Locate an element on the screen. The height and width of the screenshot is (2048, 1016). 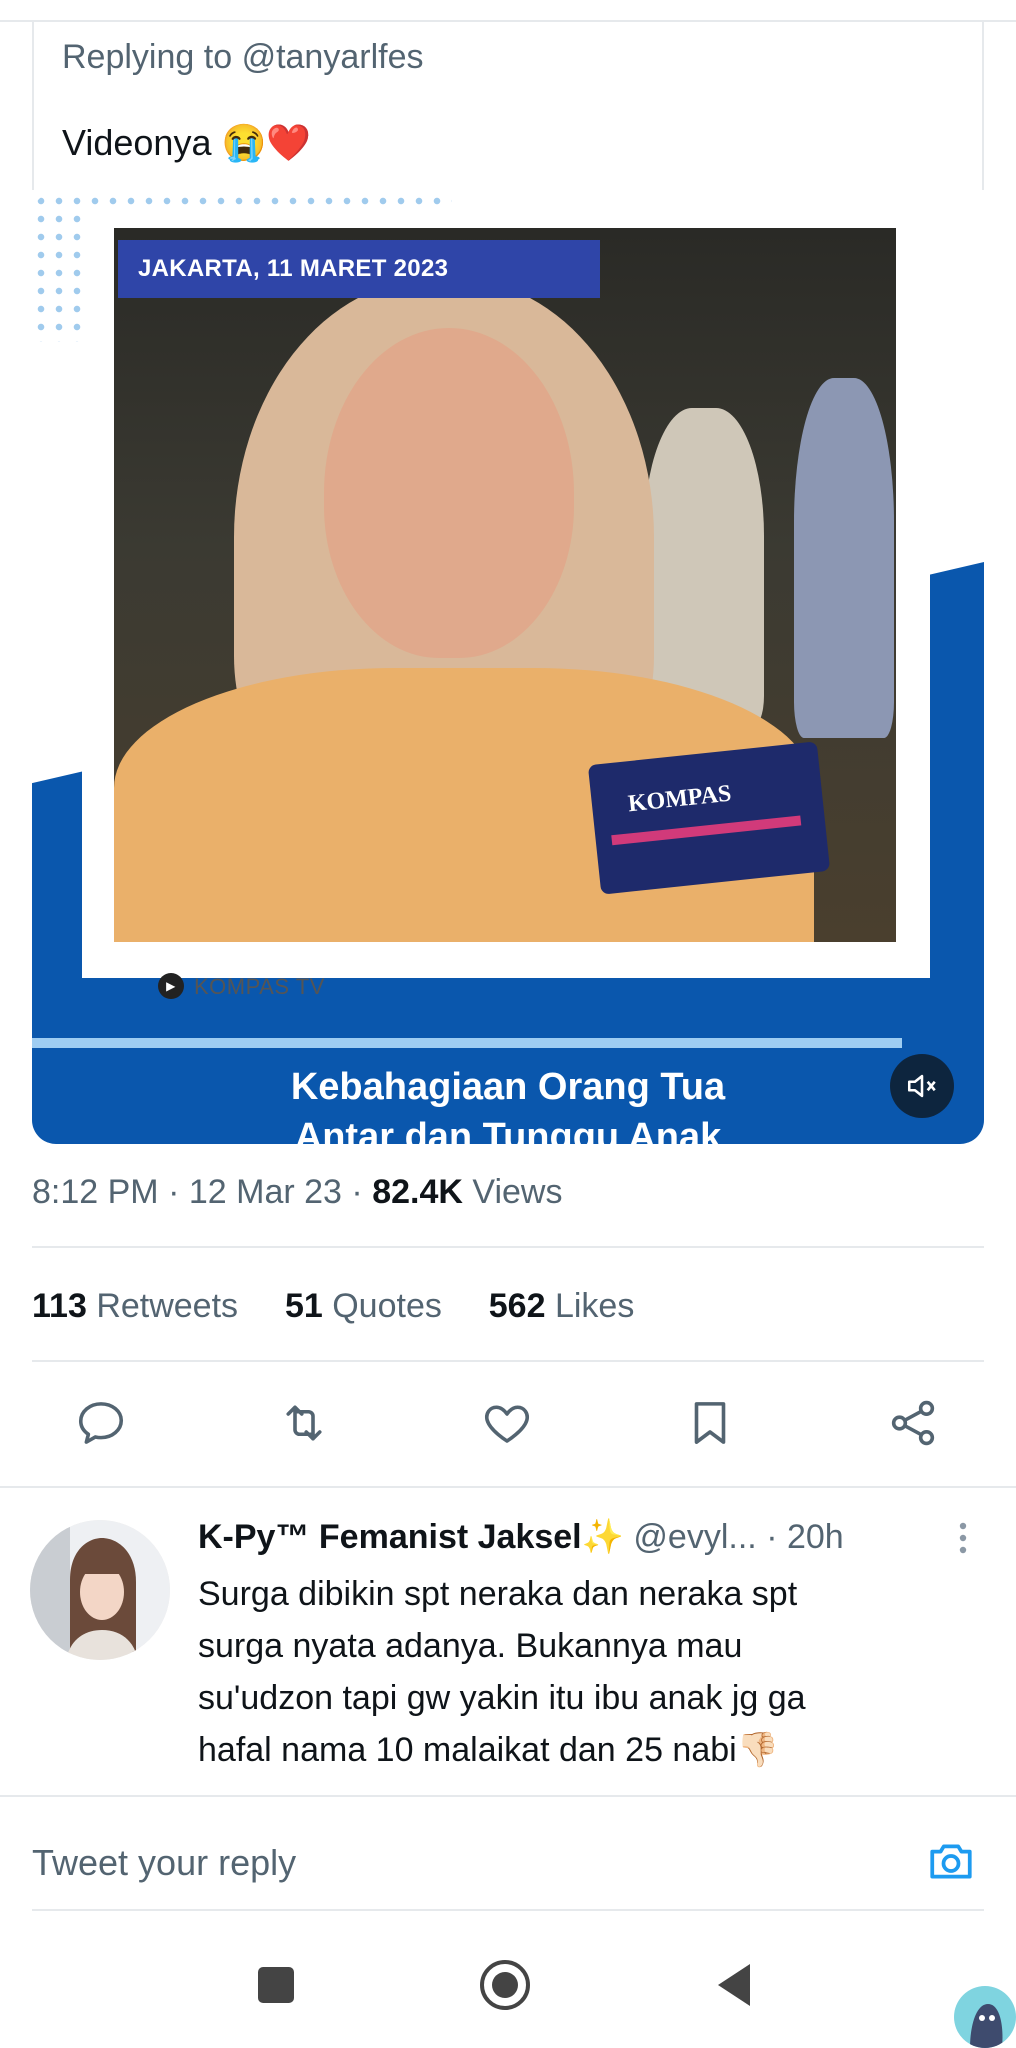
camera-button is located at coordinates (951, 1861).